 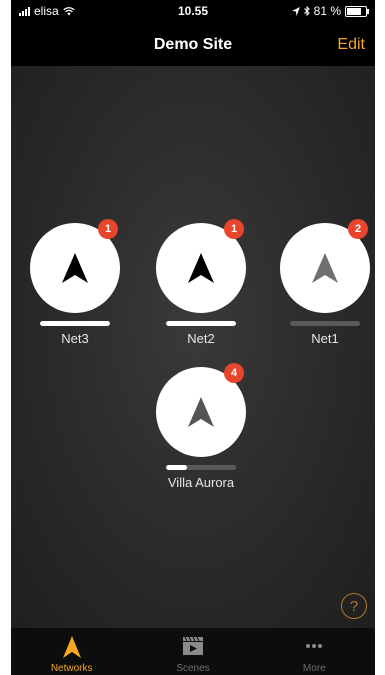 I want to click on network-label: Net3, so click(x=75, y=338).